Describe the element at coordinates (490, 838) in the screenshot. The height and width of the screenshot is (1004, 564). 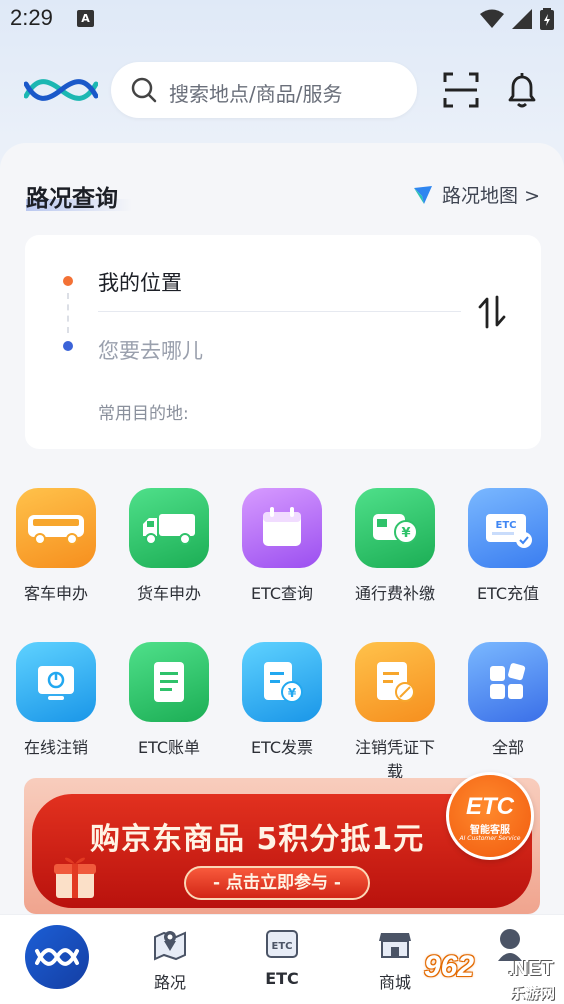
I see `etc-badge-english: AI Customer Service` at that location.